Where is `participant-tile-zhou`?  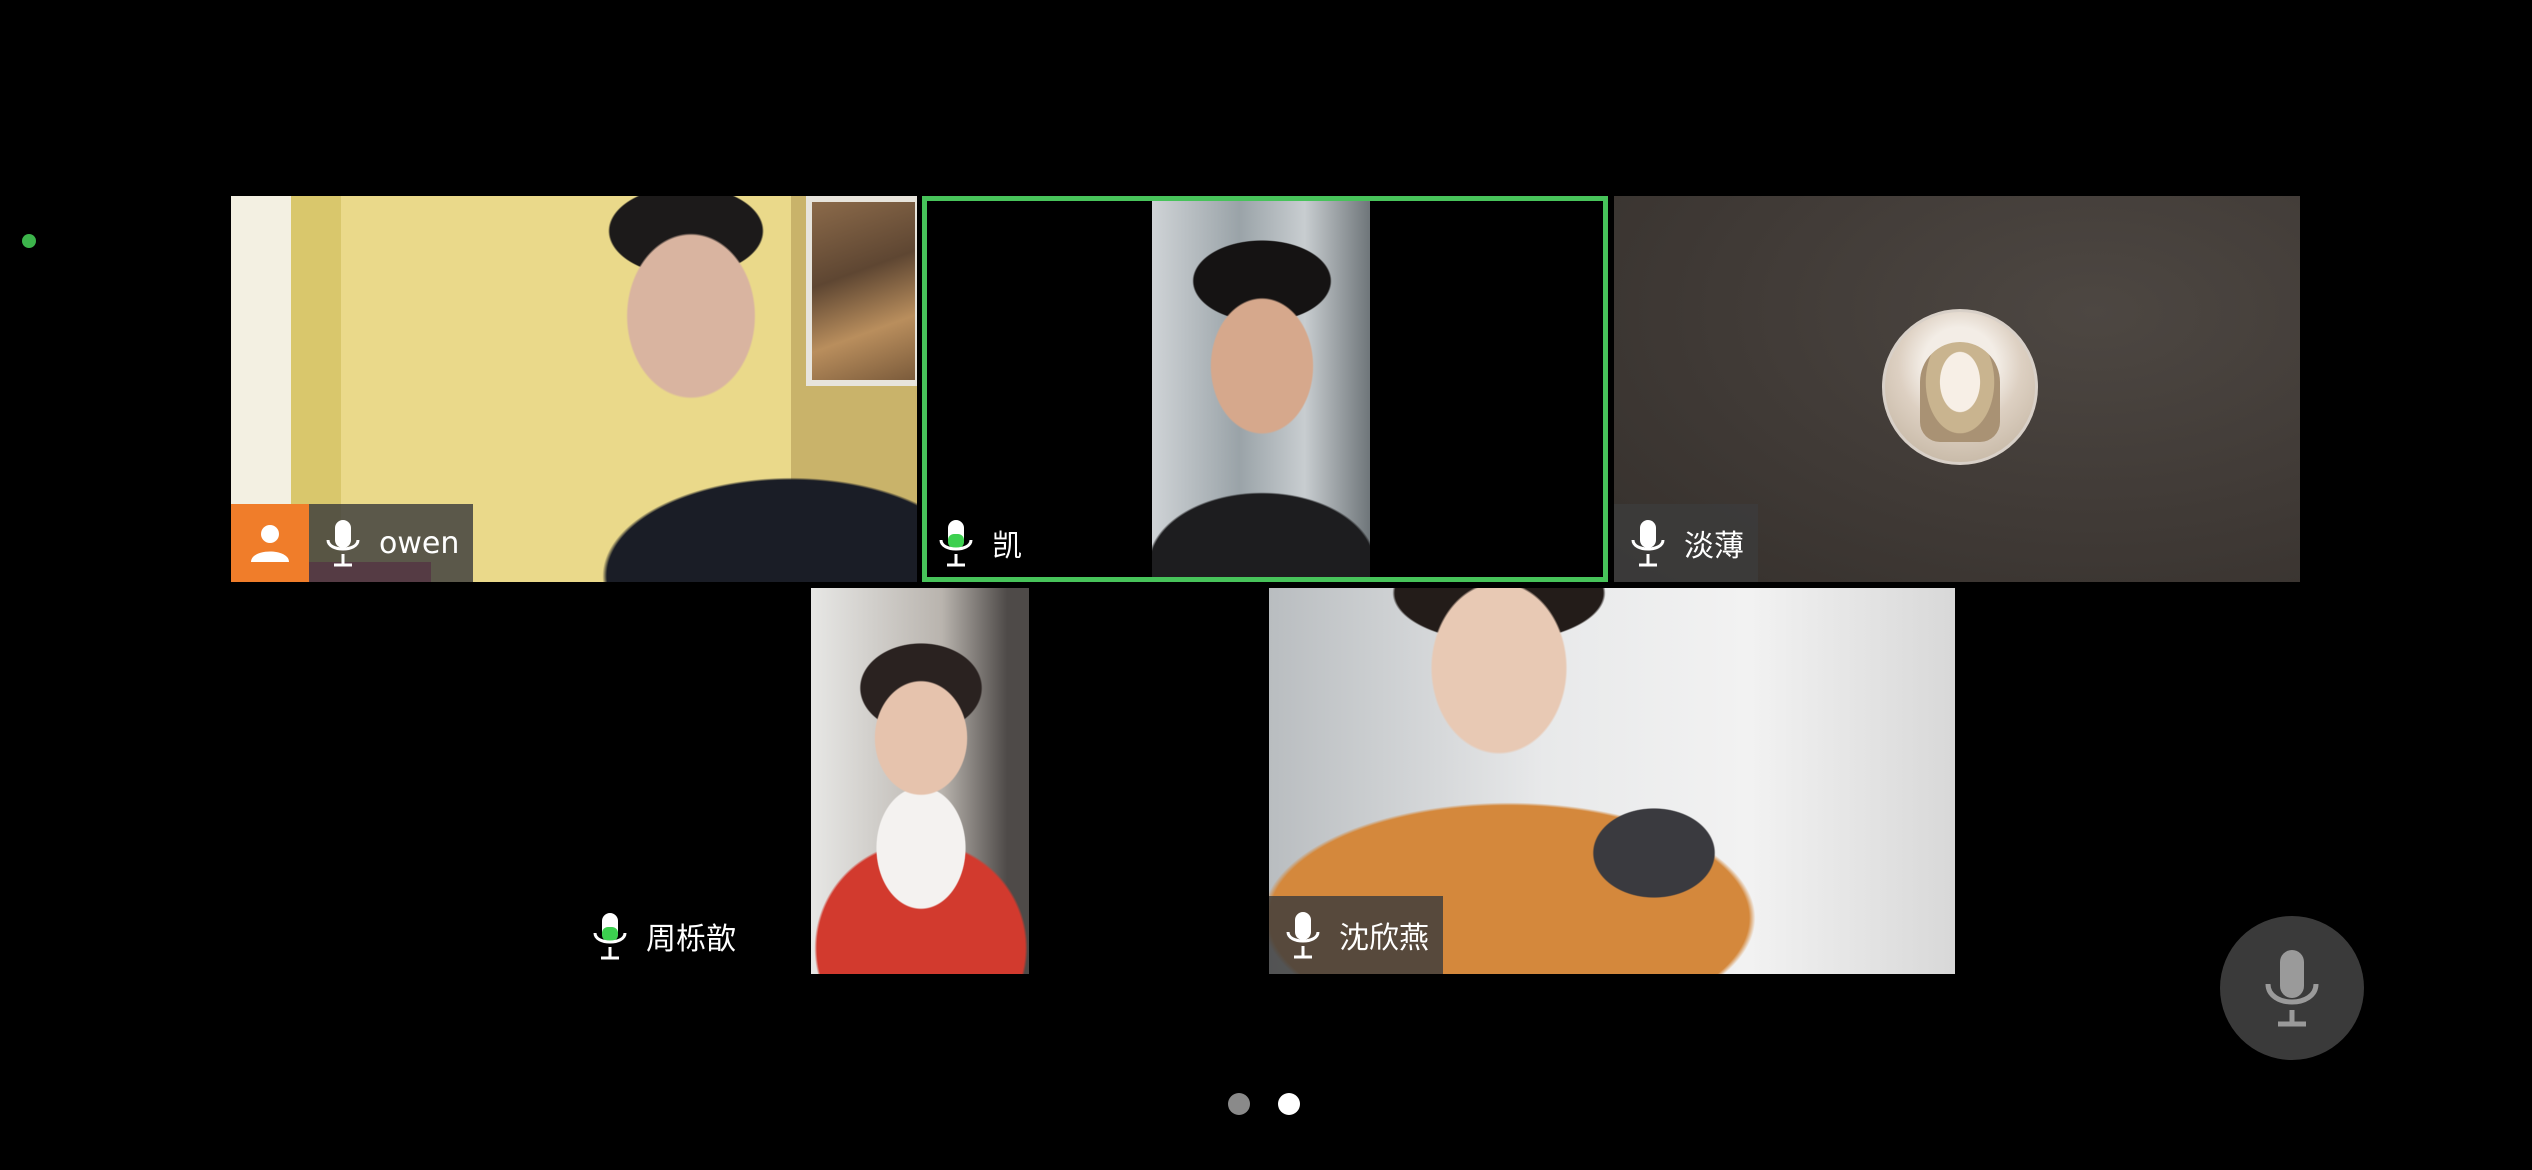 participant-tile-zhou is located at coordinates (920, 781).